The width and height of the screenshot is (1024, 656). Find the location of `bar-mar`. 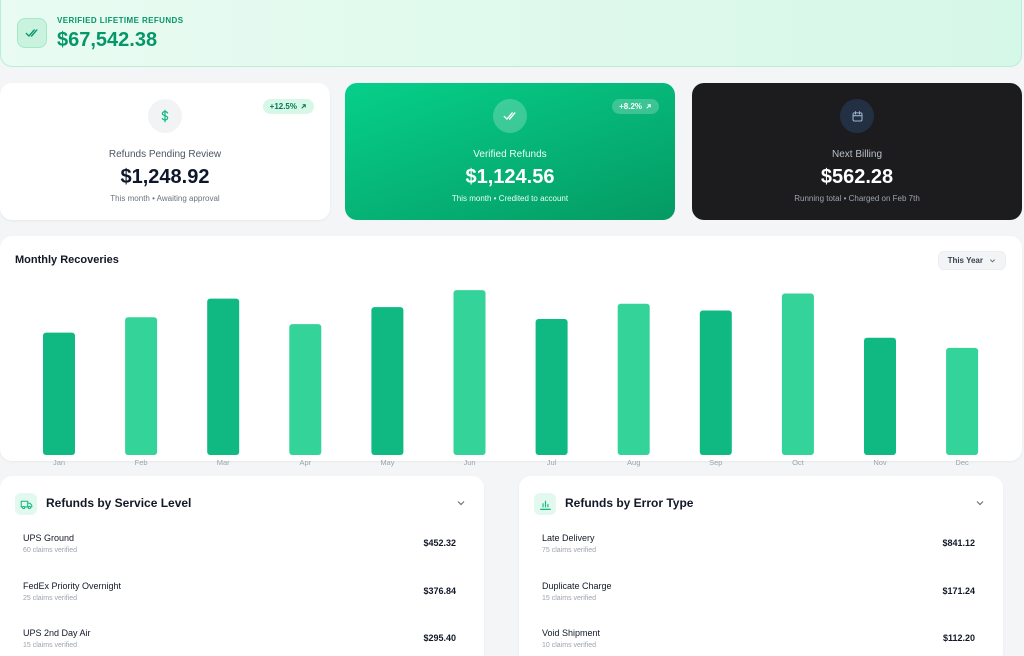

bar-mar is located at coordinates (223, 376).